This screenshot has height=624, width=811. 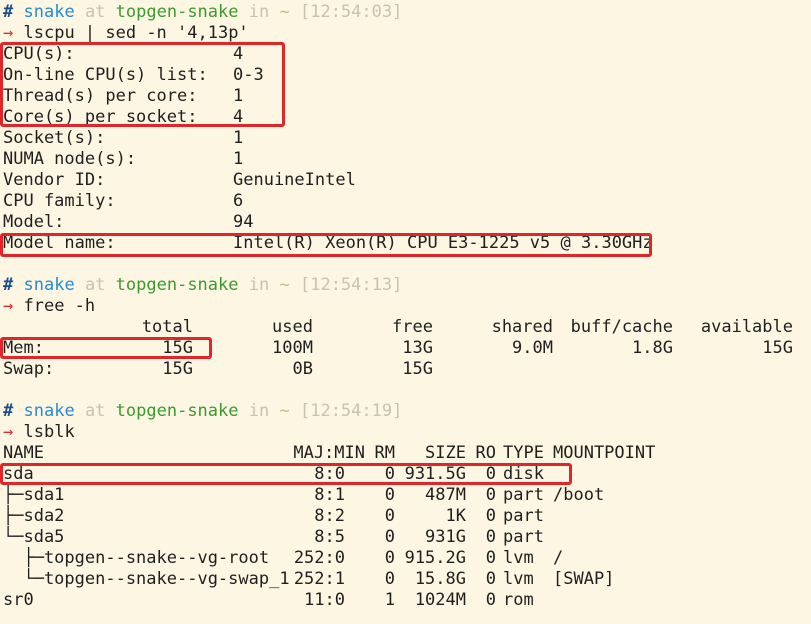 What do you see at coordinates (29, 369) in the screenshot?
I see `free-row-label: Swap:` at bounding box center [29, 369].